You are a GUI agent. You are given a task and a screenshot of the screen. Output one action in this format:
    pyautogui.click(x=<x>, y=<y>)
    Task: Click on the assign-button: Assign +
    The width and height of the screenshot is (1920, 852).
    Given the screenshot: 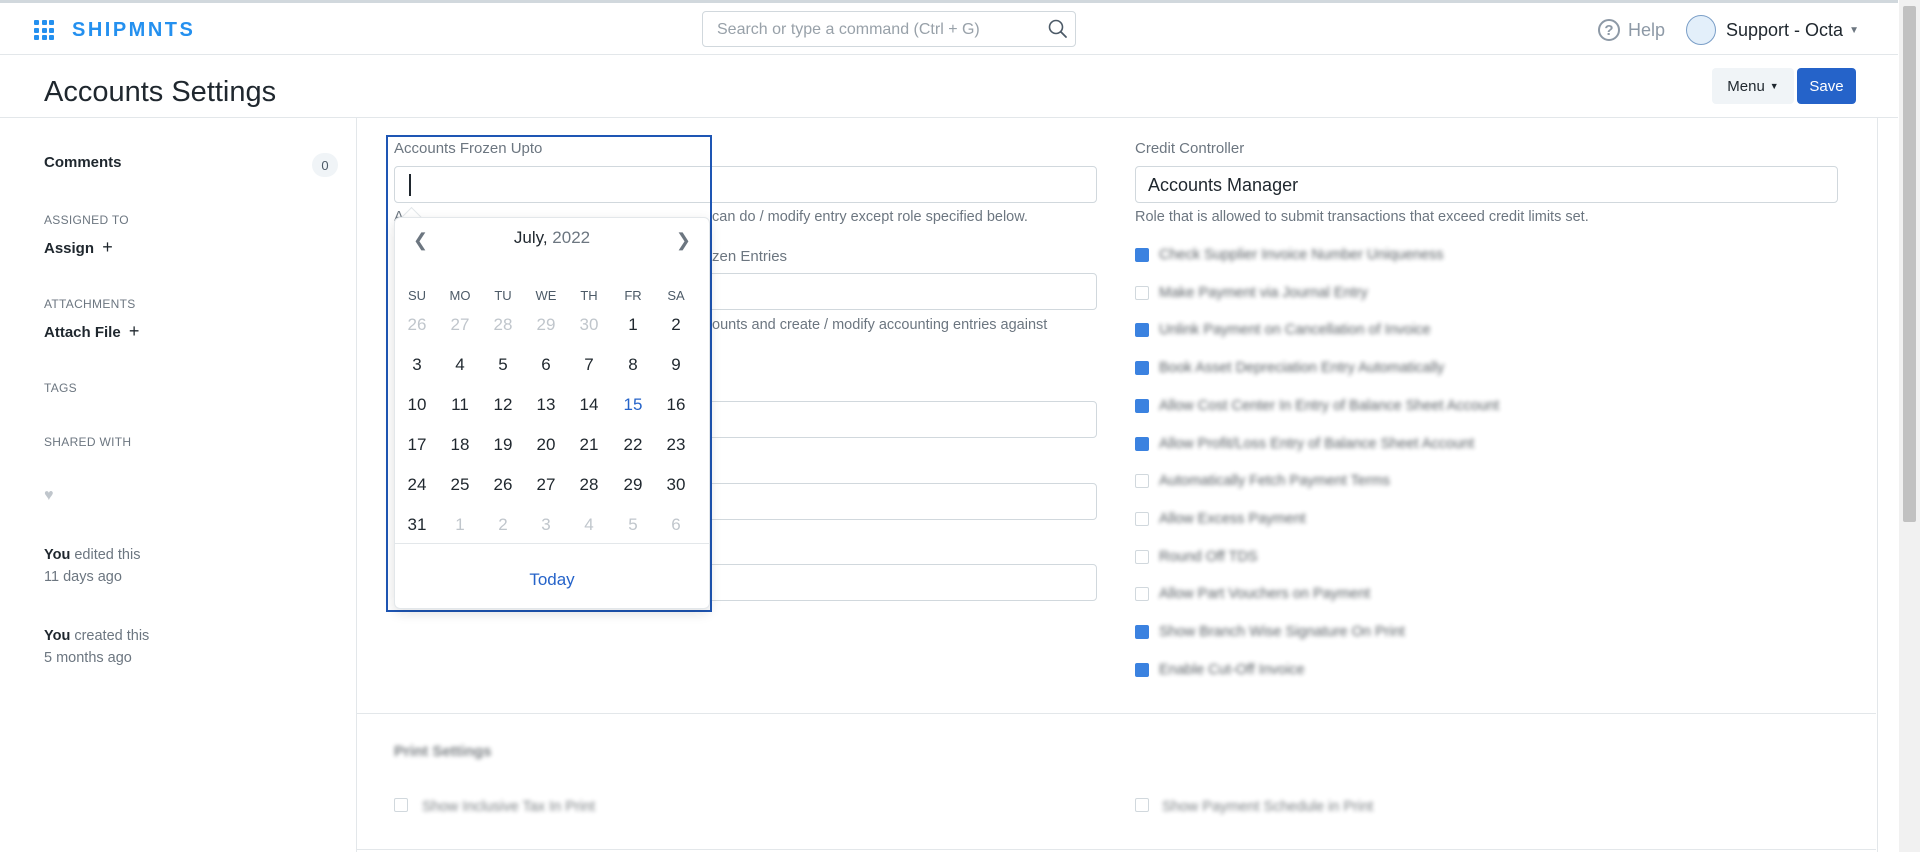 What is the action you would take?
    pyautogui.click(x=78, y=247)
    